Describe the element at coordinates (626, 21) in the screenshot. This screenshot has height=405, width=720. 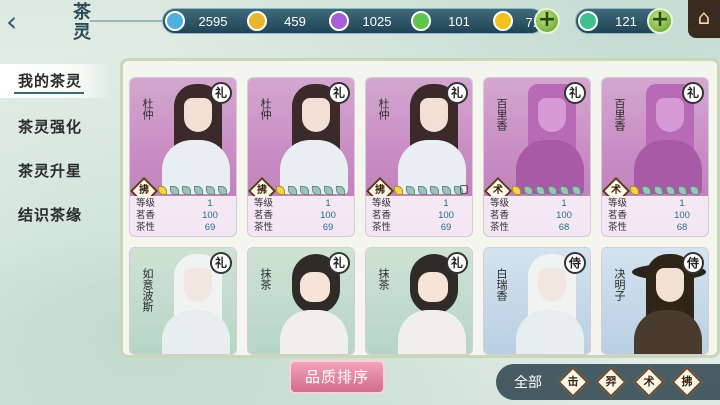
I see `resource-jade-value: 121` at that location.